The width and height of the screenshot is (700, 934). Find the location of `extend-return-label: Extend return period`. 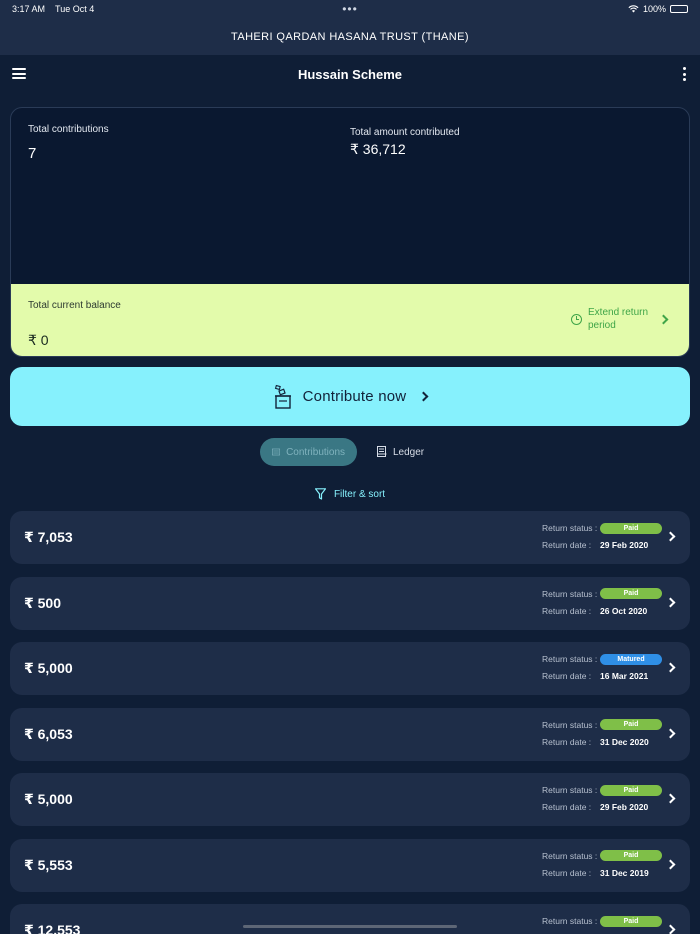

extend-return-label: Extend return period is located at coordinates (618, 319).